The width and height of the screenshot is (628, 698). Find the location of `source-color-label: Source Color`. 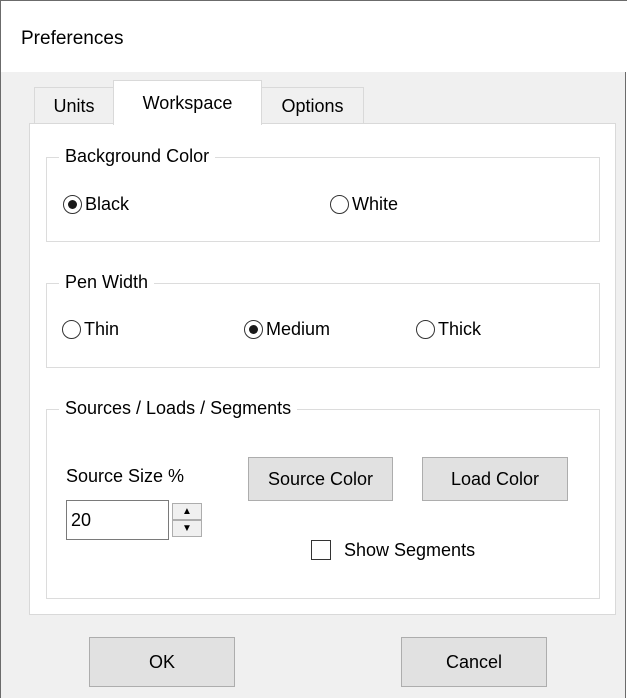

source-color-label: Source Color is located at coordinates (320, 479).